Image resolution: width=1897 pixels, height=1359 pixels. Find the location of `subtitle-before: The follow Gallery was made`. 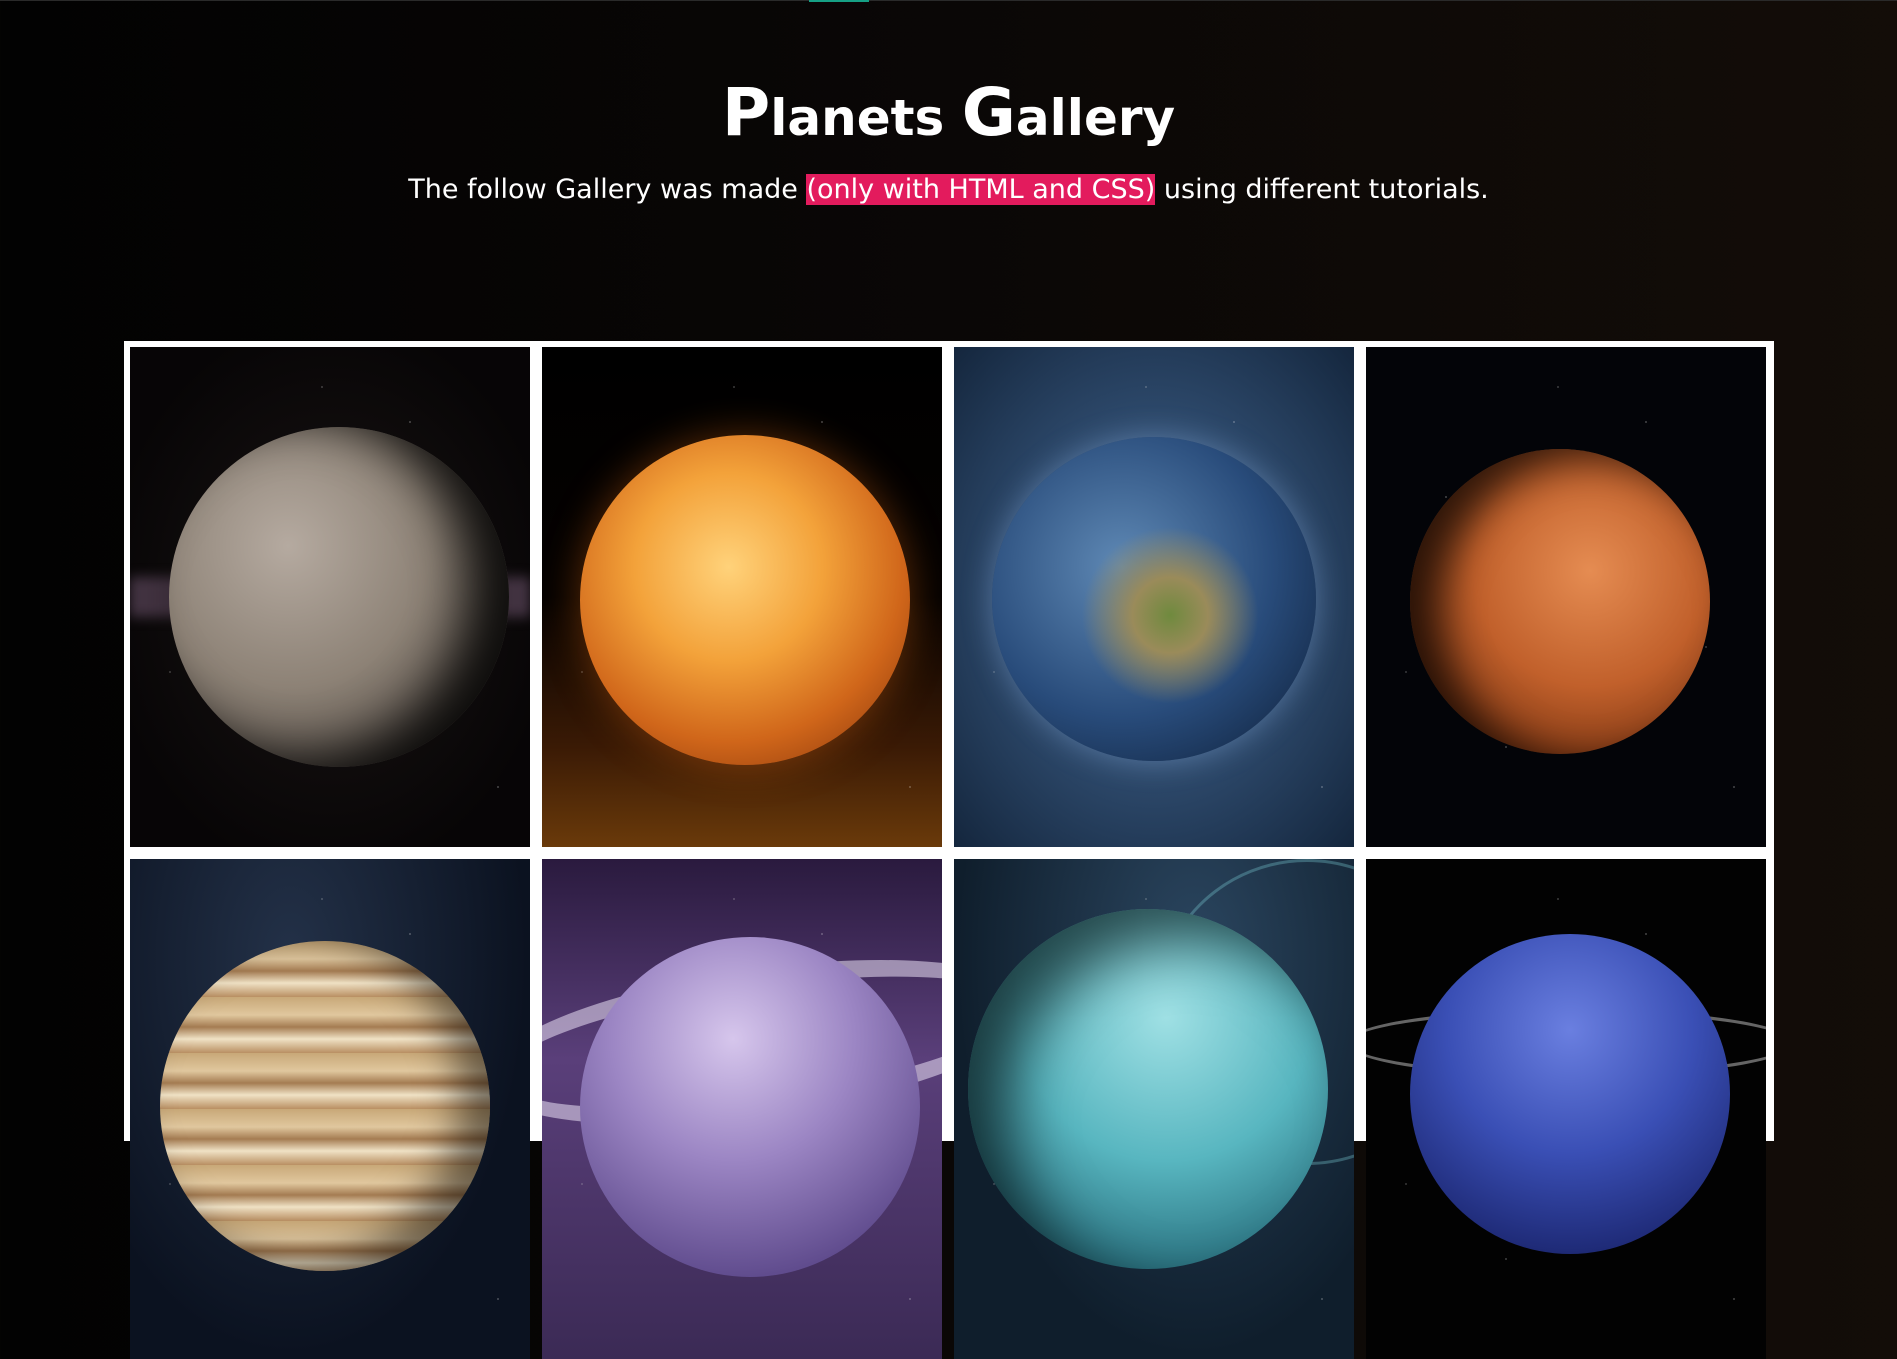

subtitle-before: The follow Gallery was made is located at coordinates (607, 189).